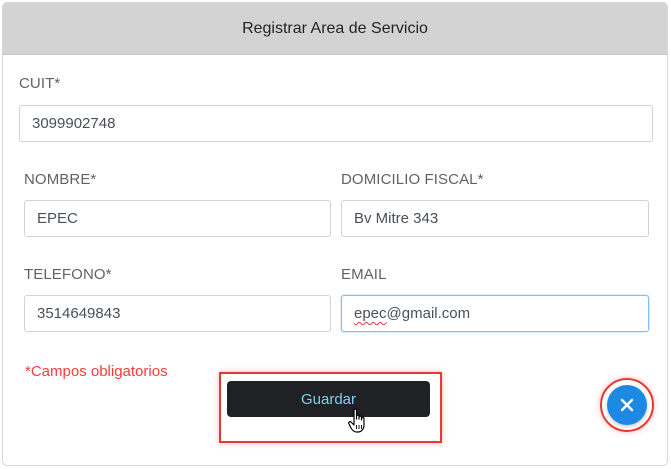  I want to click on close-icon, so click(627, 405).